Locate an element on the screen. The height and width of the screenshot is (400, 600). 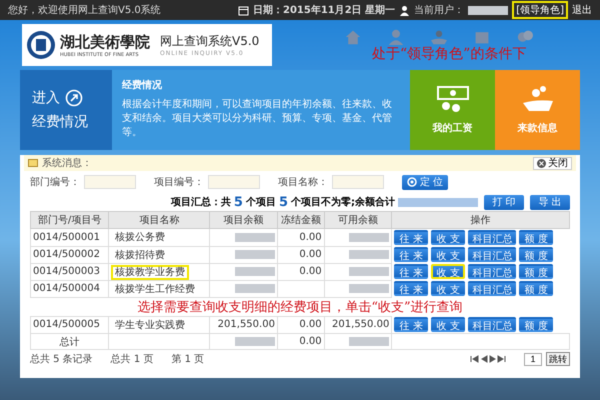
table-cell: 0014/500001 is located at coordinates (69, 237).